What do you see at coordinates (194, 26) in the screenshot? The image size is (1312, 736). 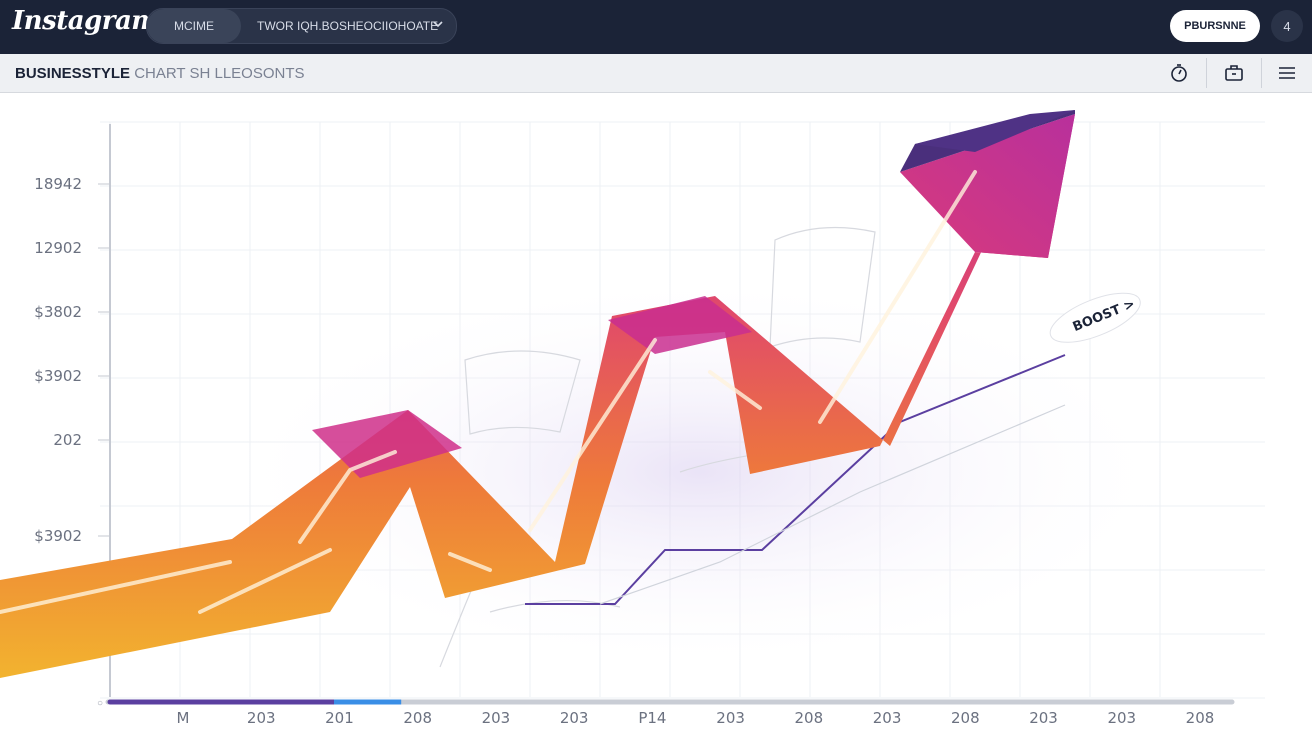 I see `home-tab: MCIME` at bounding box center [194, 26].